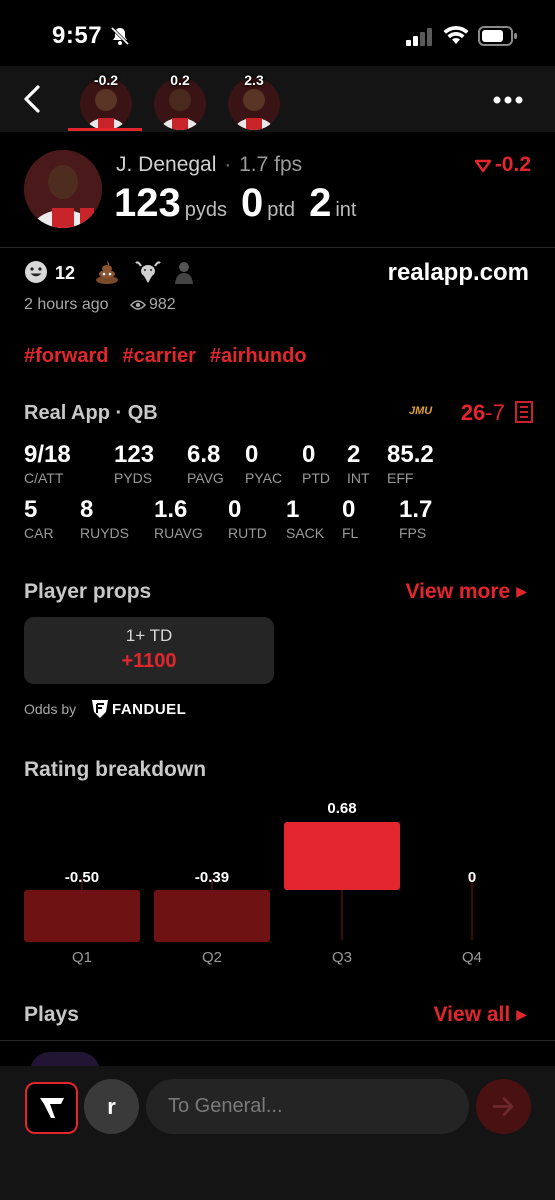 The image size is (555, 1200). Describe the element at coordinates (508, 100) in the screenshot. I see `more-options-icon` at that location.